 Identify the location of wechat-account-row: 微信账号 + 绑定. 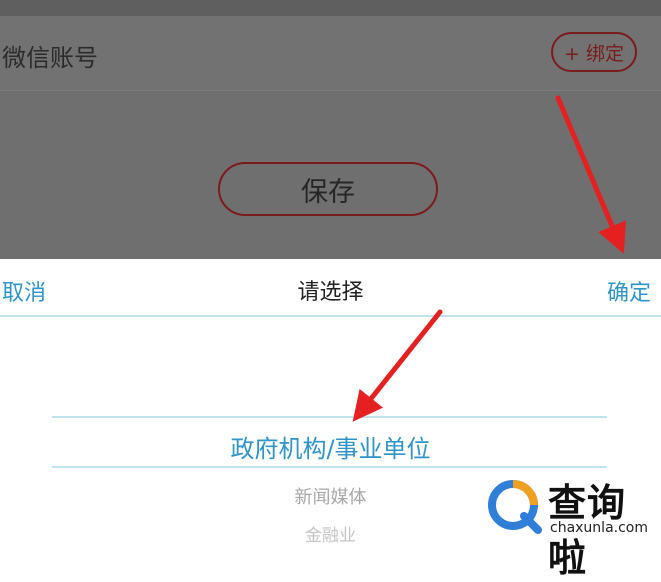
(330, 53).